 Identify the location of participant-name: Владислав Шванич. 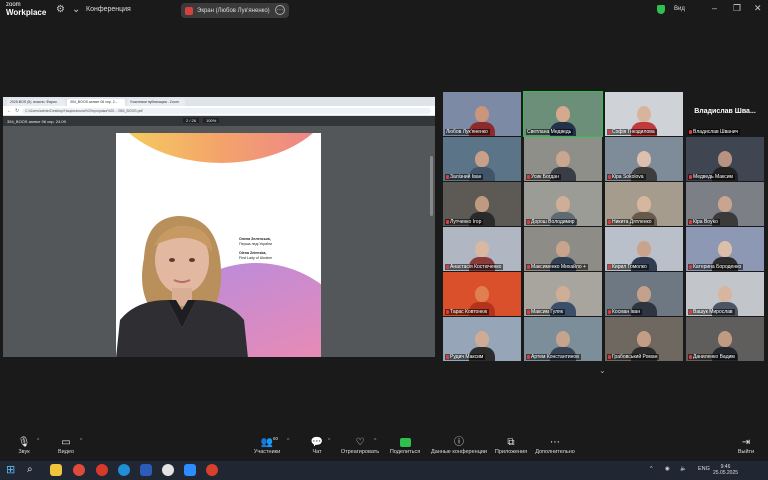
(716, 132).